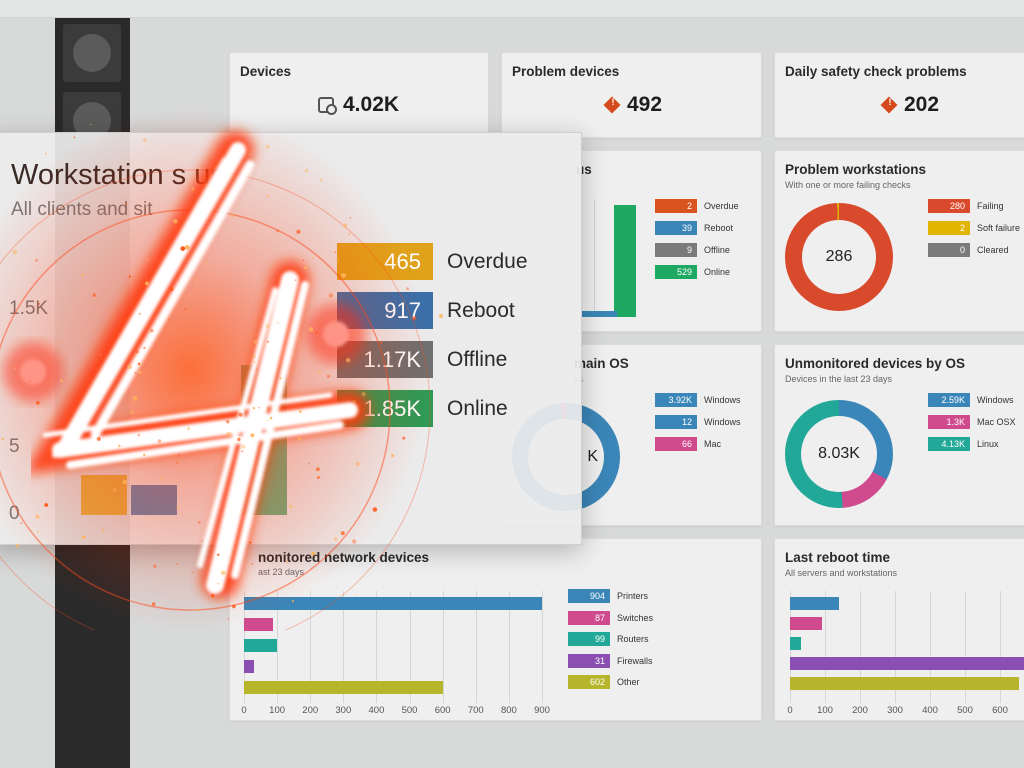 The width and height of the screenshot is (1024, 768). Describe the element at coordinates (589, 682) in the screenshot. I see `legend-value: 602` at that location.